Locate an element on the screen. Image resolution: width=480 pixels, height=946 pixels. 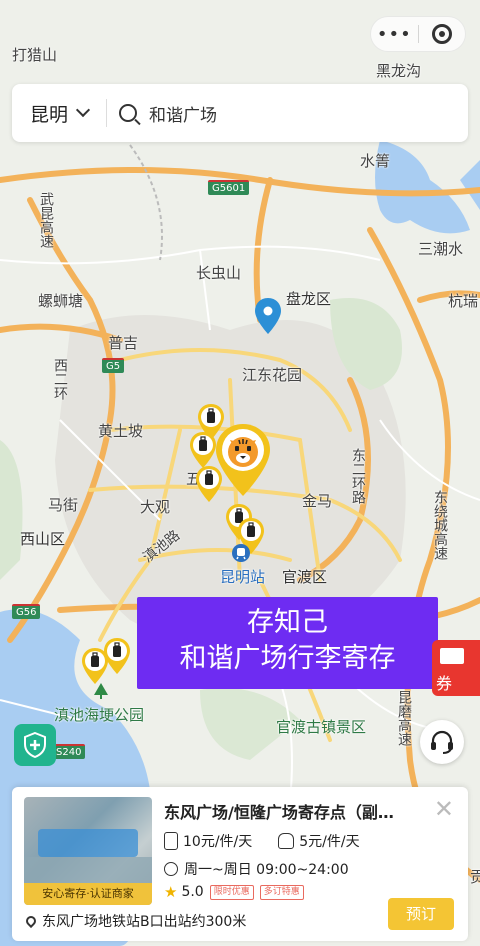
rating-row: ★ 5.0 限时优惠 多订特惠 is located at coordinates (234, 892).